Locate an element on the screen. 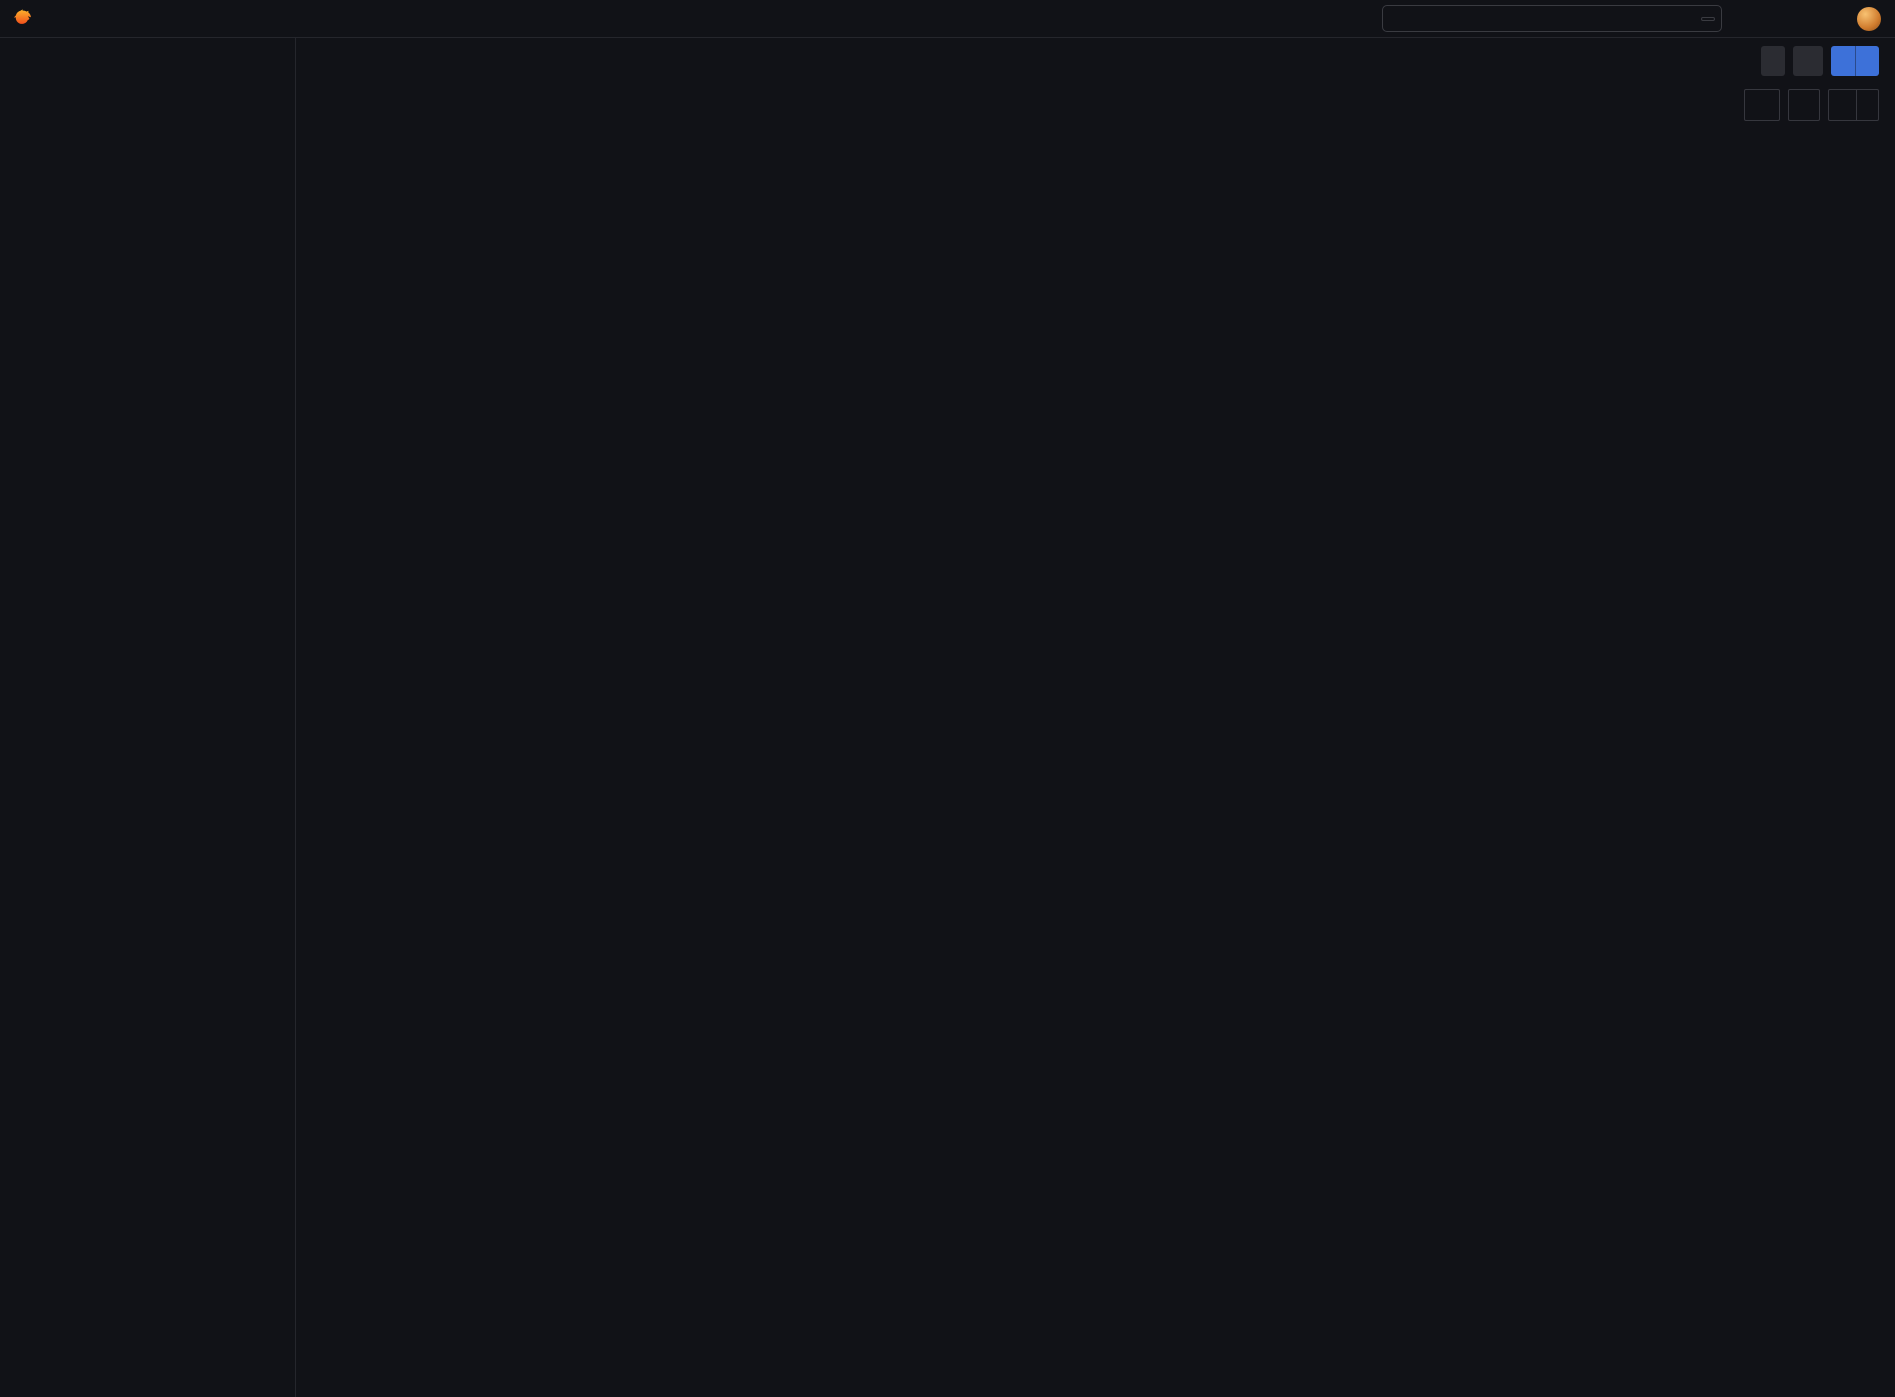  news-button is located at coordinates (1804, 19).